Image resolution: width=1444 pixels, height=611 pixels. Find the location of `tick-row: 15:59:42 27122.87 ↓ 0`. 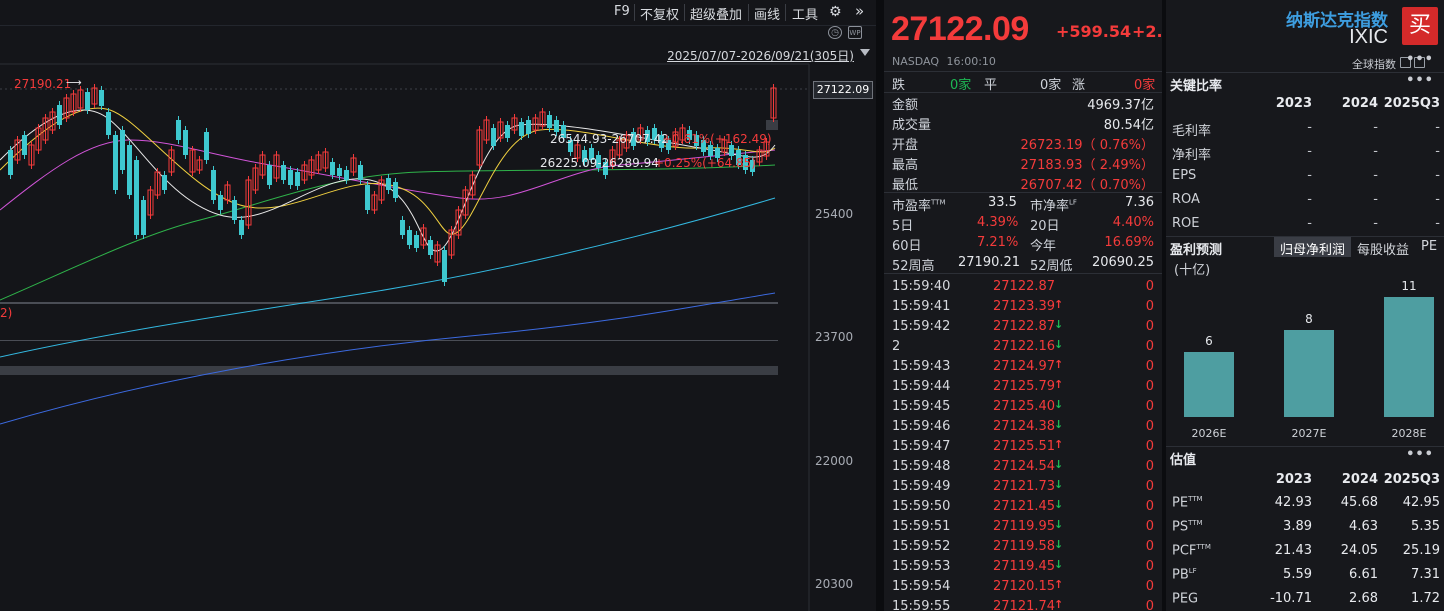

tick-row: 15:59:42 27122.87 ↓ 0 is located at coordinates (1023, 327).